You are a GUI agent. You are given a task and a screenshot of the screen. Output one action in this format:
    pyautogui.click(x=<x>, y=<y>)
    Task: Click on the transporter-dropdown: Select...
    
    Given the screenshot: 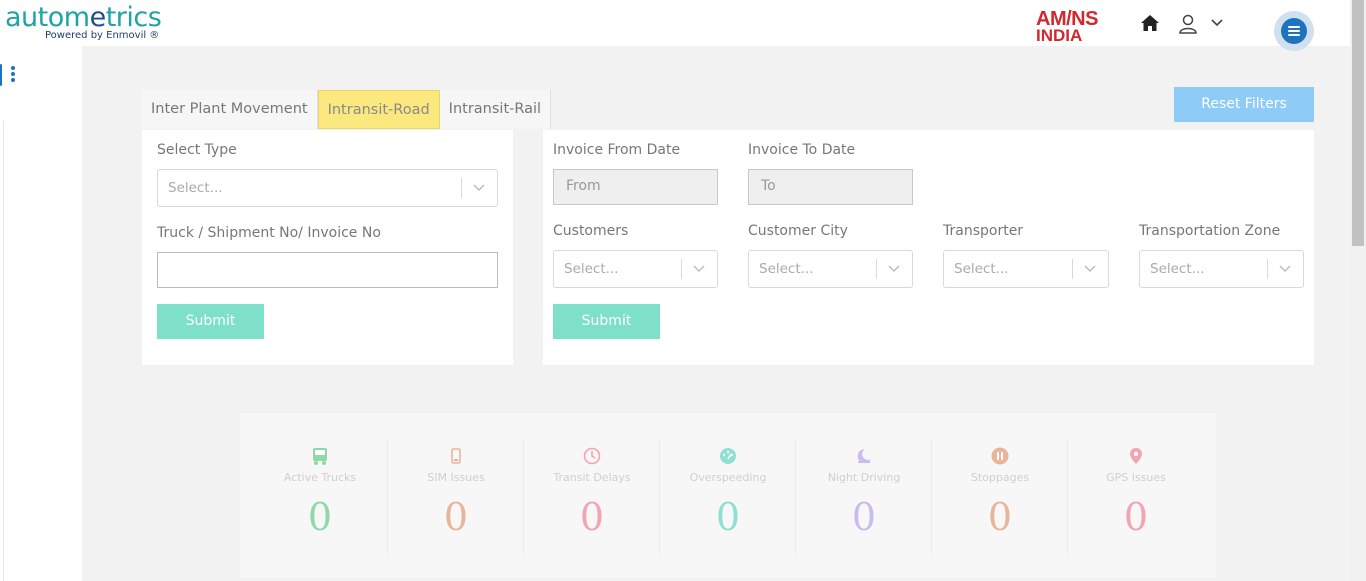 What is the action you would take?
    pyautogui.click(x=1026, y=269)
    